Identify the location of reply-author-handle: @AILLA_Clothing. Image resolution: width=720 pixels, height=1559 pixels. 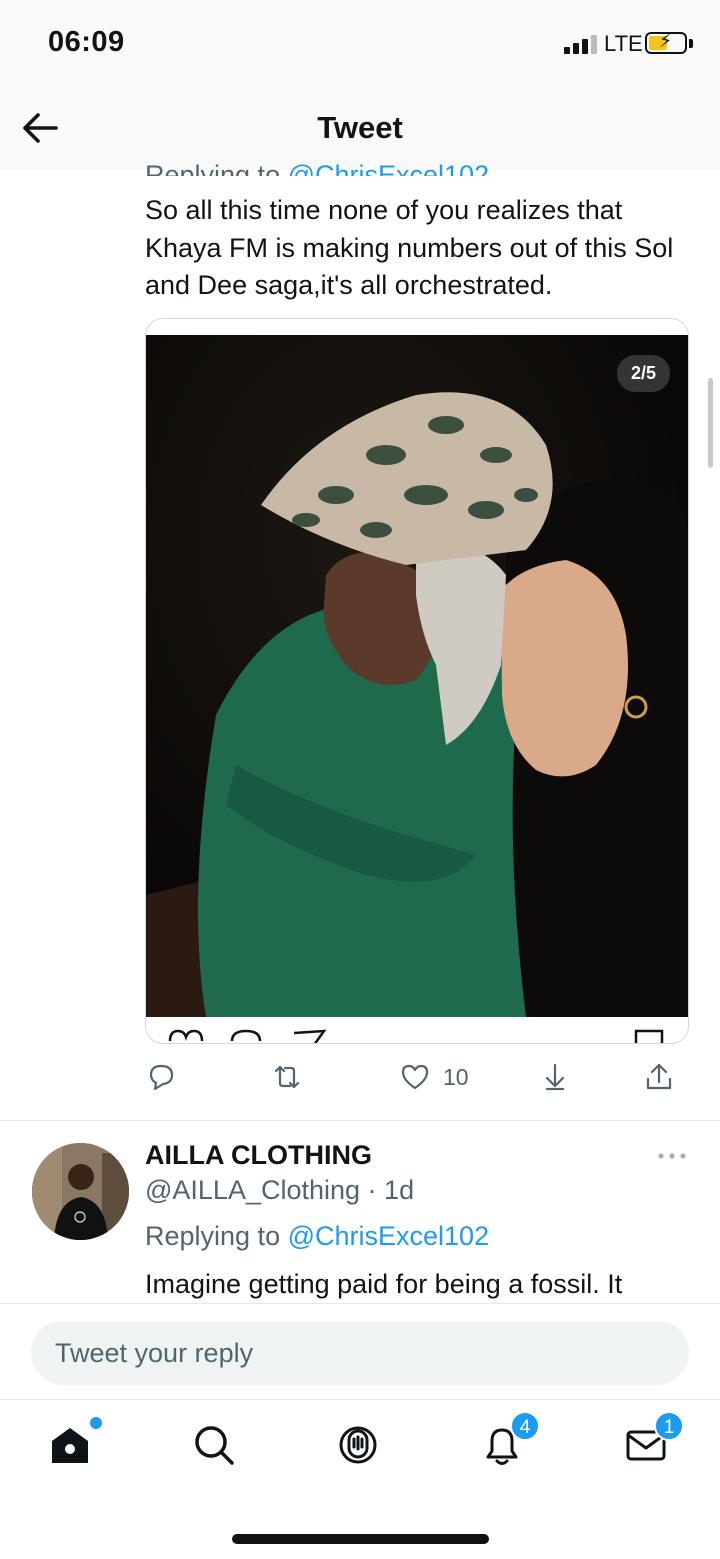
(252, 1190).